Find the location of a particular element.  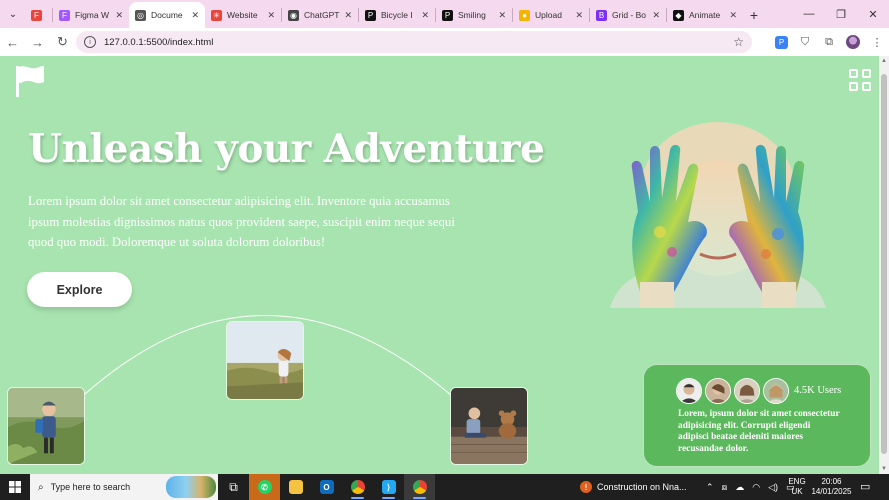

url-text: 127.0.0.1:5500/index.html is located at coordinates (158, 42).